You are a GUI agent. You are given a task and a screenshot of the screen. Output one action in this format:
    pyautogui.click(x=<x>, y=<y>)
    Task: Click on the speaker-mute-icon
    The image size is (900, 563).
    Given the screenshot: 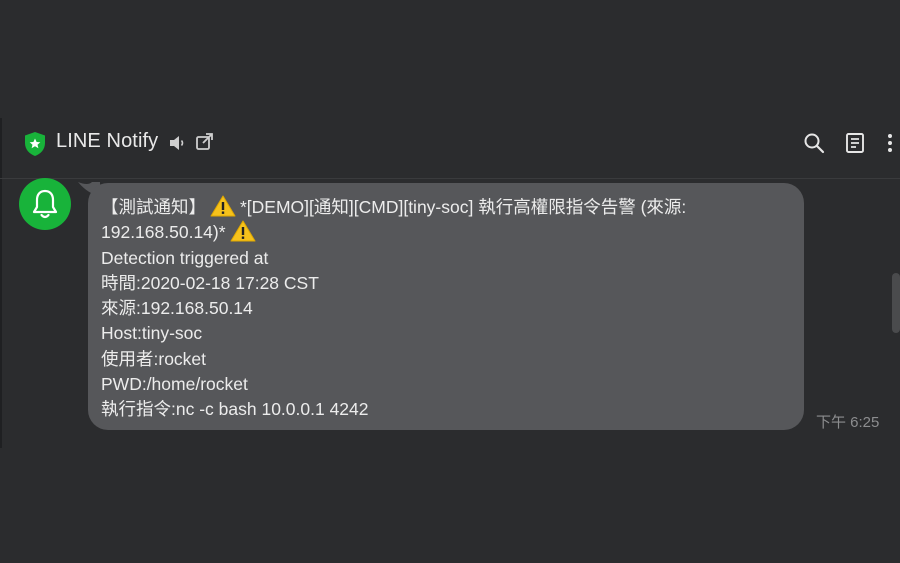 What is the action you would take?
    pyautogui.click(x=178, y=143)
    